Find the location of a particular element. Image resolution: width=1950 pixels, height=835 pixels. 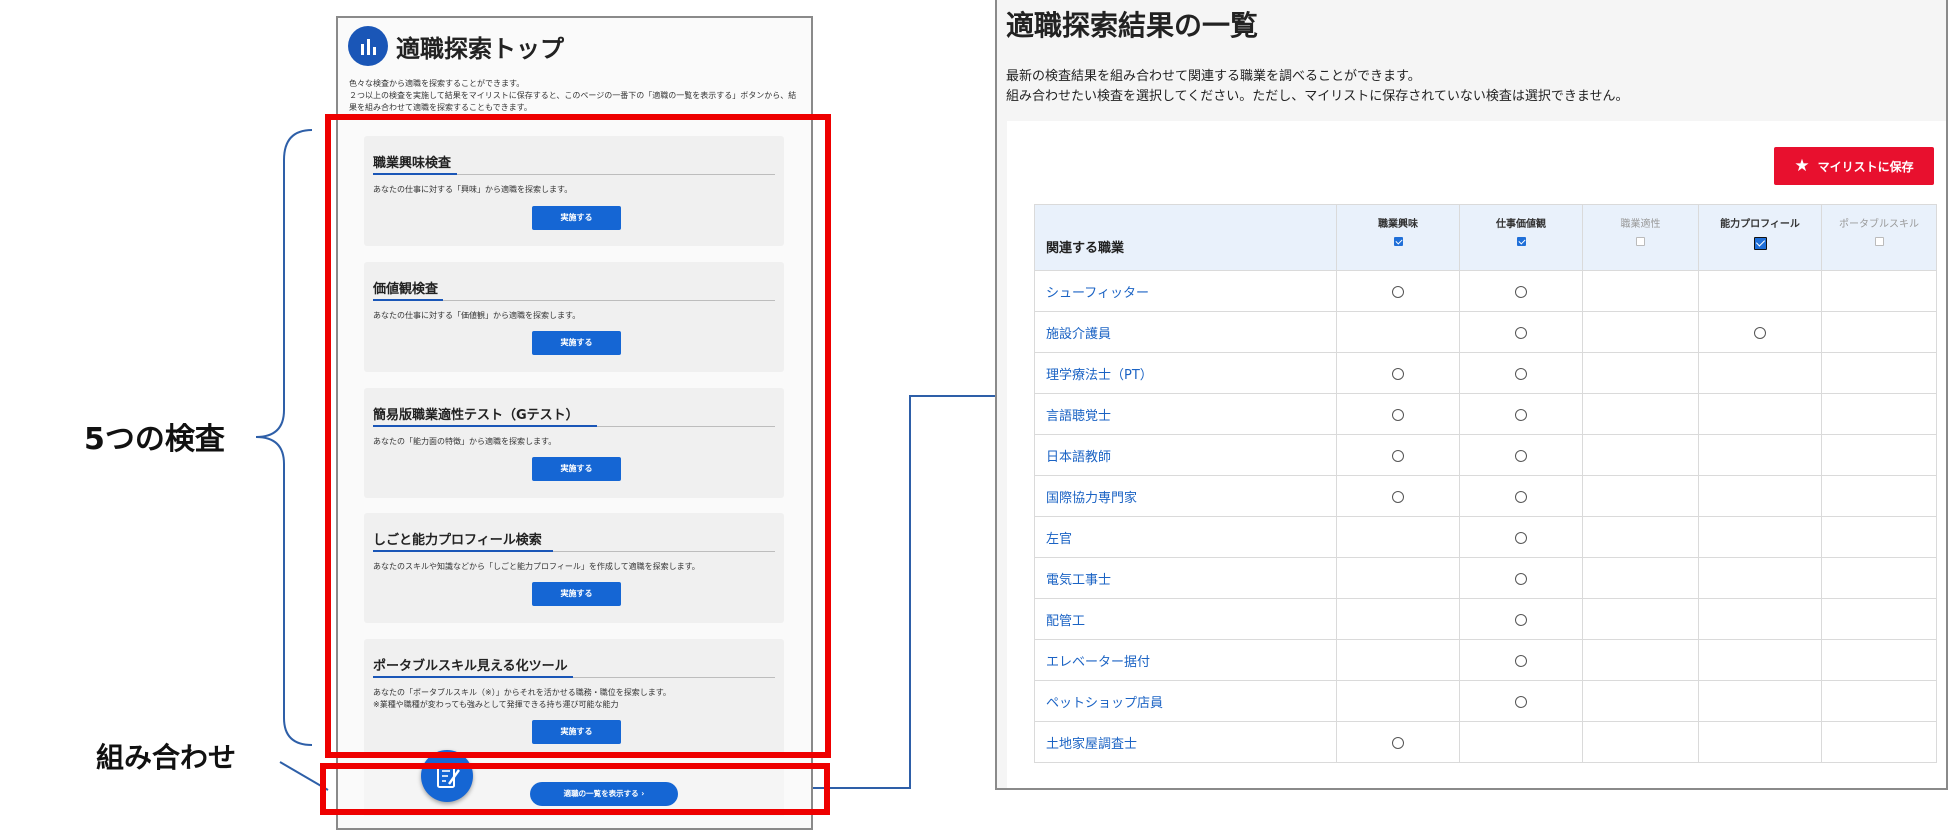

five-tests-brace is located at coordinates (284, 437).